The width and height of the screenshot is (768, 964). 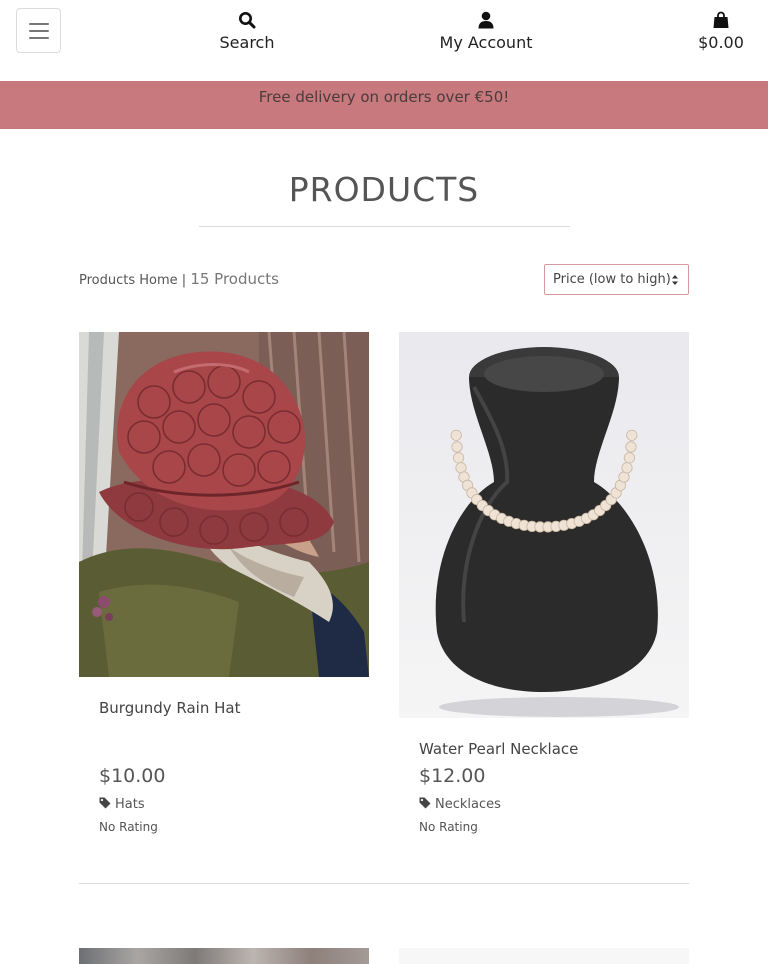 I want to click on product-name: Water Pearl Necklace, so click(x=498, y=749).